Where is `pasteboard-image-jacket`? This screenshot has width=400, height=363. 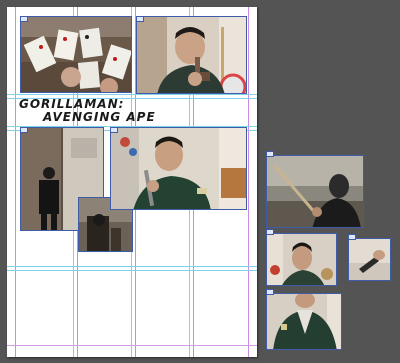 pasteboard-image-jacket is located at coordinates (304, 321).